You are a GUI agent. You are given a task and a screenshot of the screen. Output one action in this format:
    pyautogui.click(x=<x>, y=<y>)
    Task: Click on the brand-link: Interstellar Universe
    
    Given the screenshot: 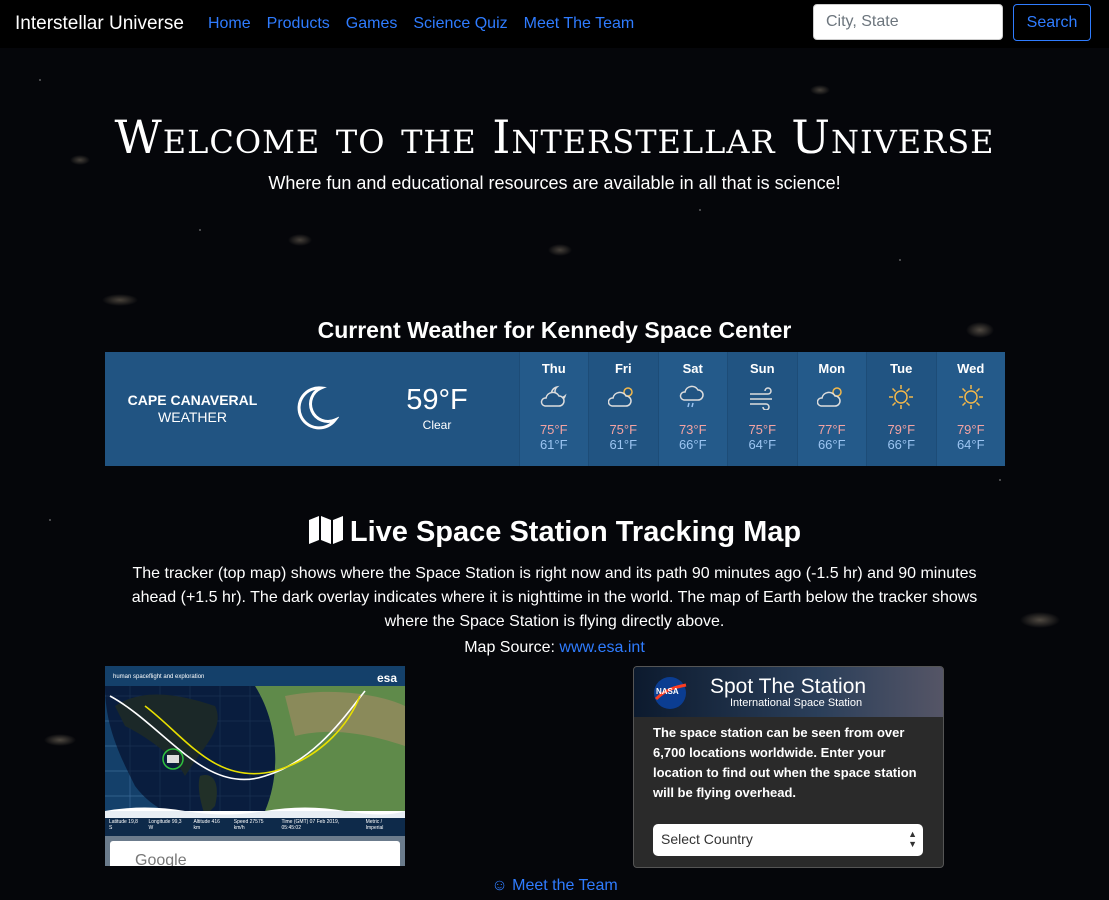 What is the action you would take?
    pyautogui.click(x=99, y=24)
    